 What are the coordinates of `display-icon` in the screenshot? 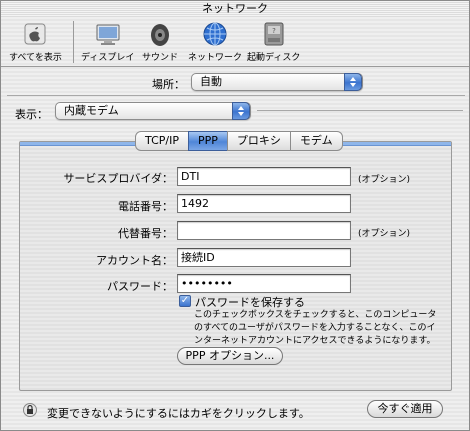 It's located at (108, 34).